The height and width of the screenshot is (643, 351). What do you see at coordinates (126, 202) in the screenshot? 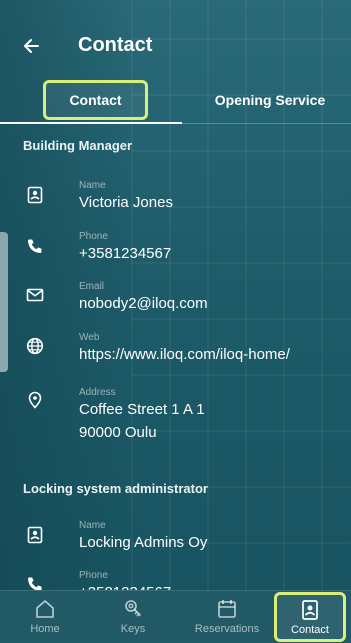
I see `field-value: Victoria Jones` at bounding box center [126, 202].